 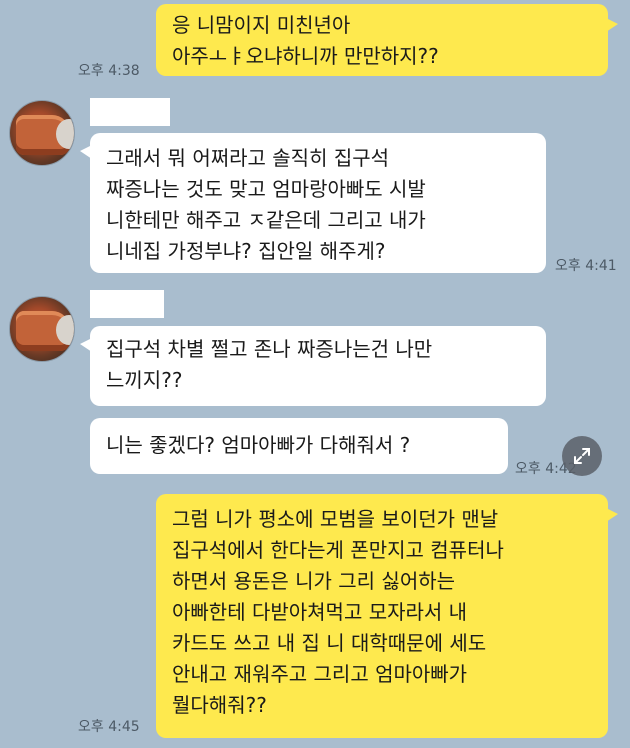 I want to click on their-message-bubble: 니는 좋겠다? 엄마아빠가 다해줘서 ?, so click(x=299, y=446).